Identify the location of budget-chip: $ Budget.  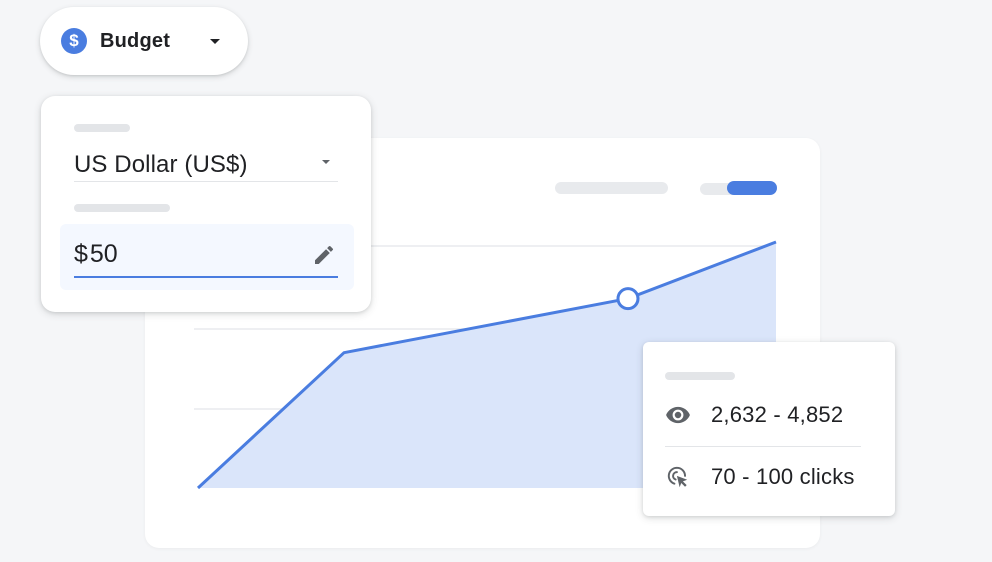
(144, 41).